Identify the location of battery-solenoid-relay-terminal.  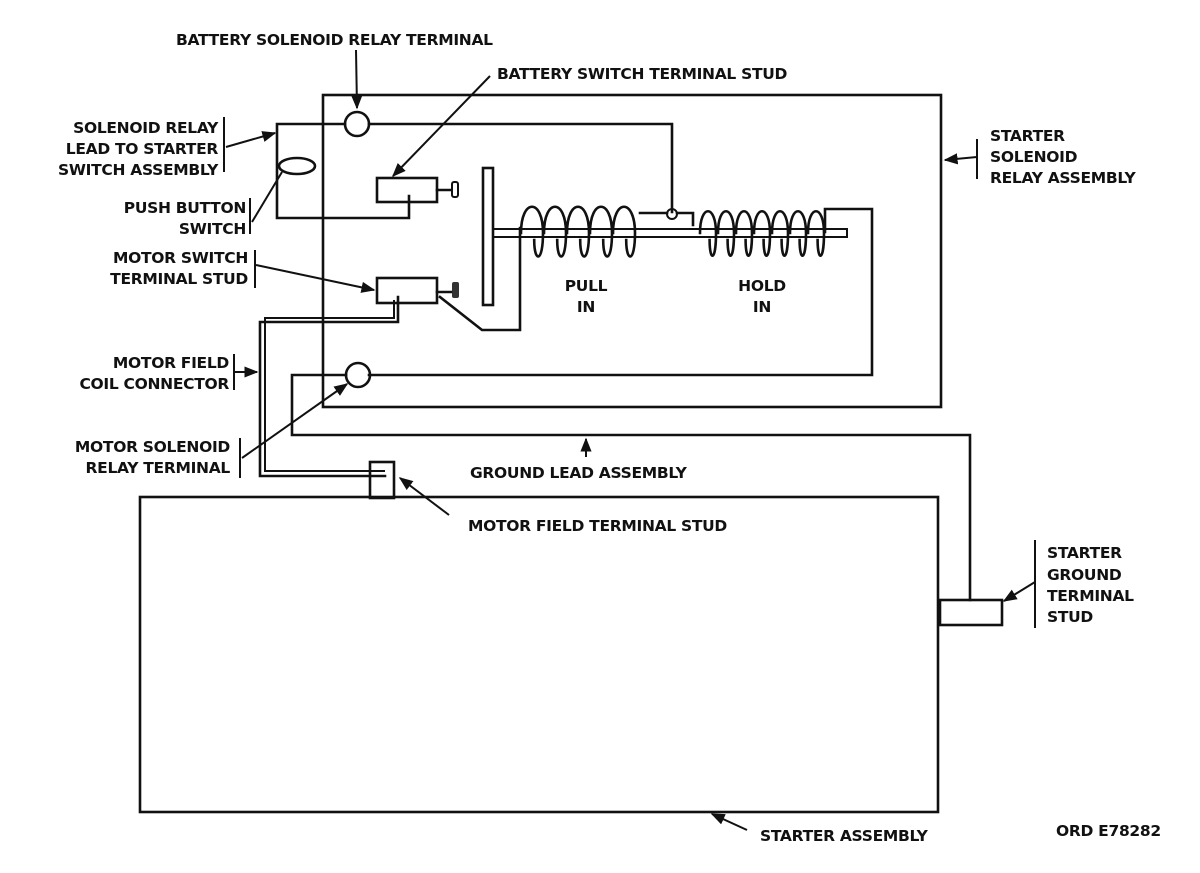
(357, 124).